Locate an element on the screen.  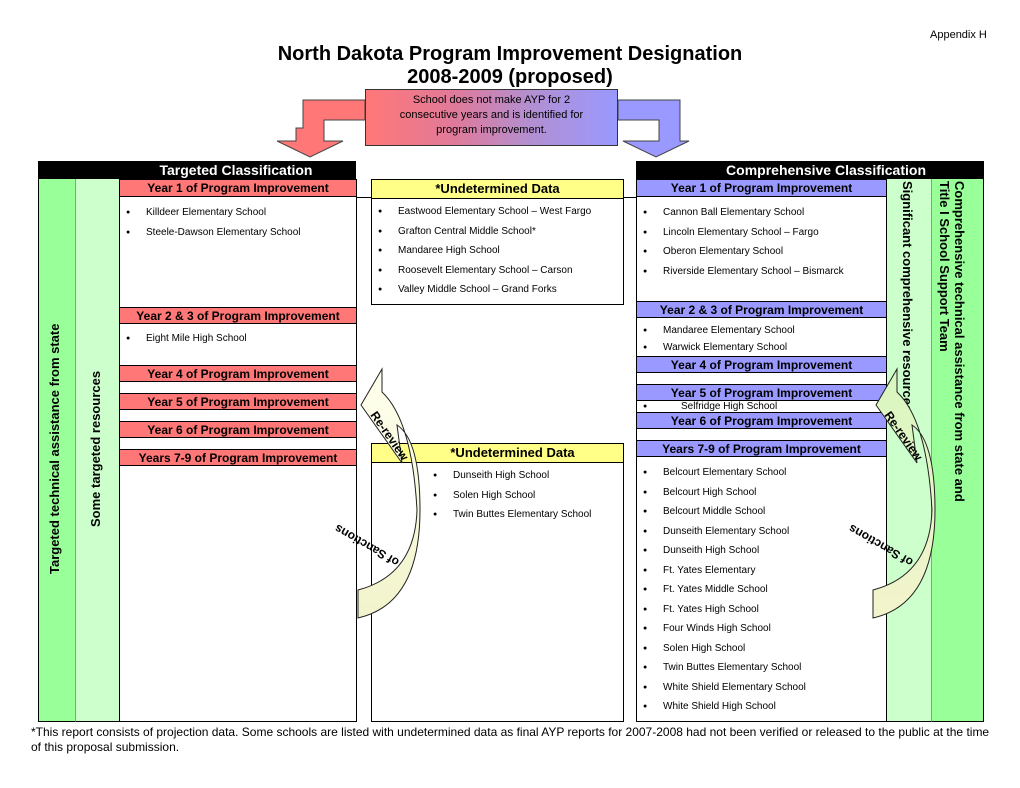
rereview-arrow-left-icon is located at coordinates (389, 493).